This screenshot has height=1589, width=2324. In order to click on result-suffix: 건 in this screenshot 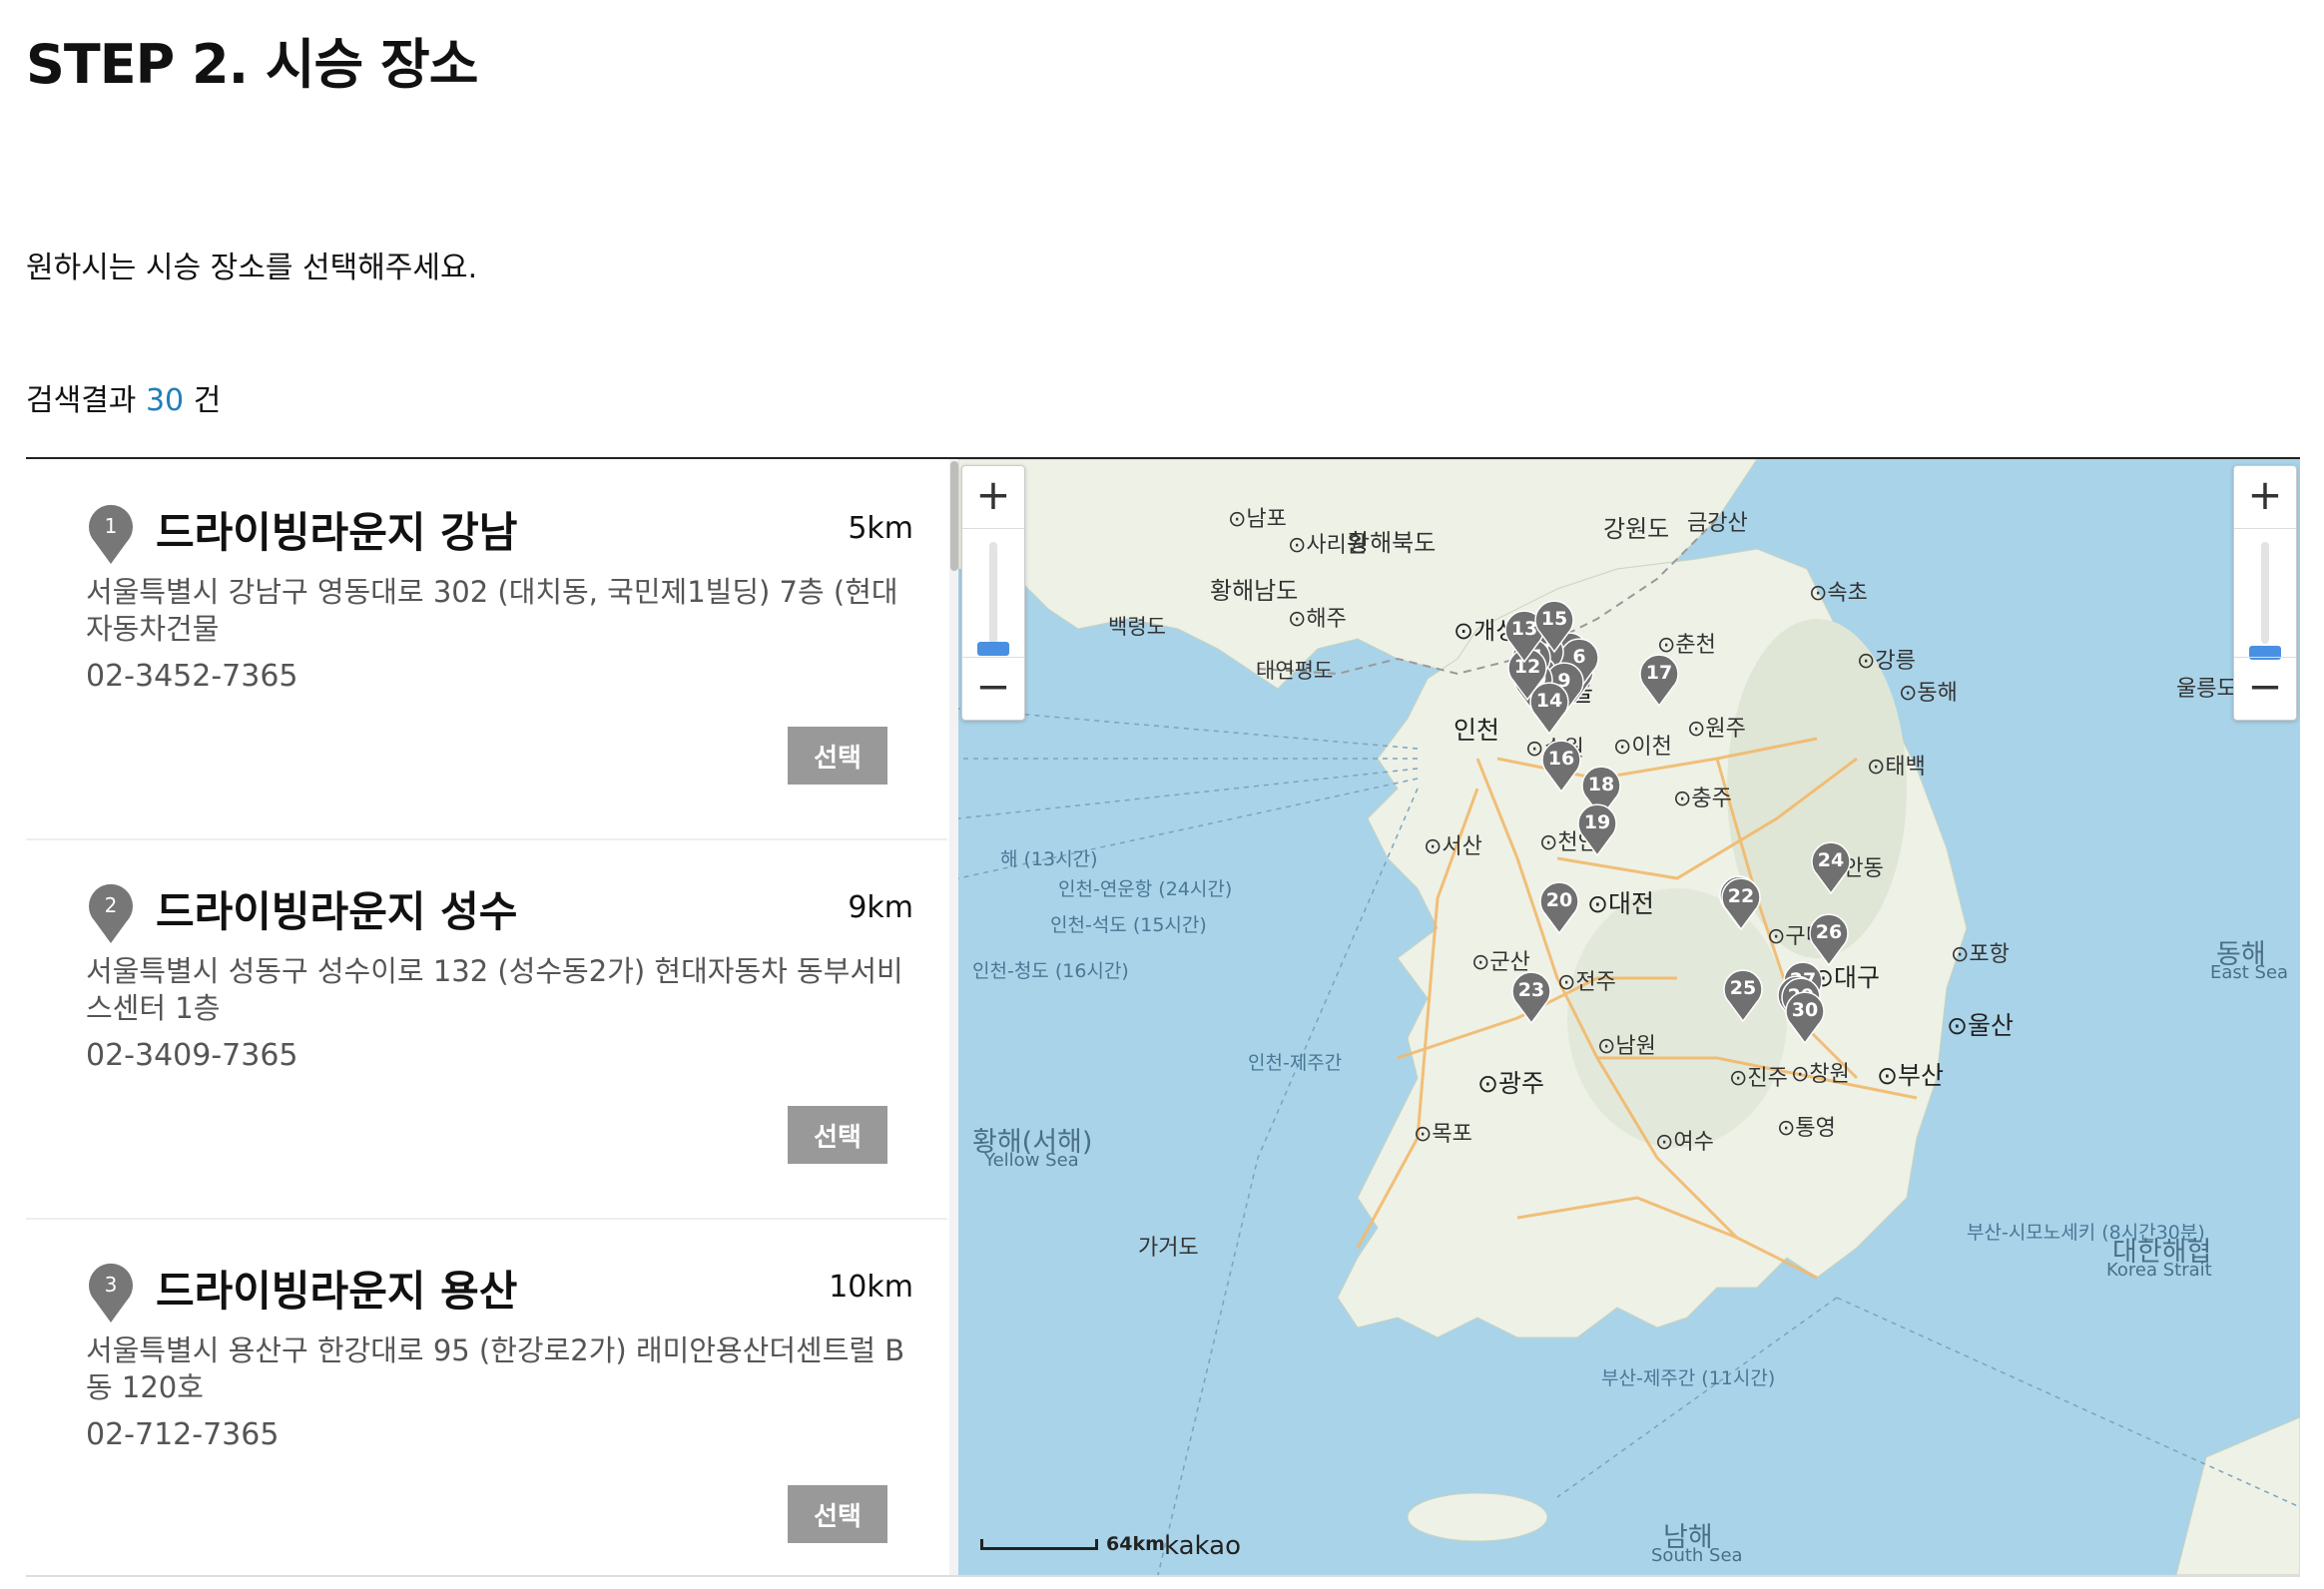, I will do `click(207, 400)`.